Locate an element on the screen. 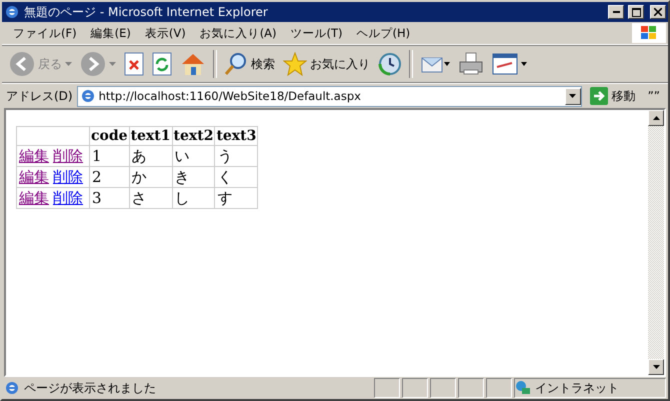 The height and width of the screenshot is (401, 670). down-arrow-icon is located at coordinates (656, 367).